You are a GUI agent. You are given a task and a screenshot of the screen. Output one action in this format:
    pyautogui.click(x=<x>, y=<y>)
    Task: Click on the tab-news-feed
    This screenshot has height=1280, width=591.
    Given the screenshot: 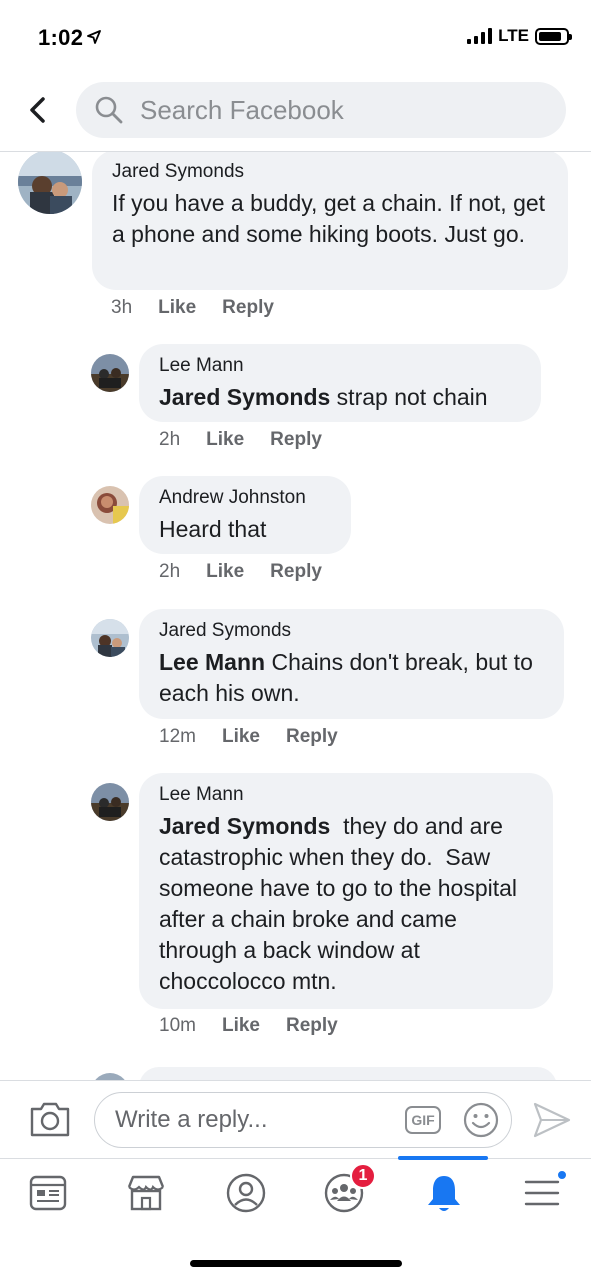 What is the action you would take?
    pyautogui.click(x=48, y=1193)
    